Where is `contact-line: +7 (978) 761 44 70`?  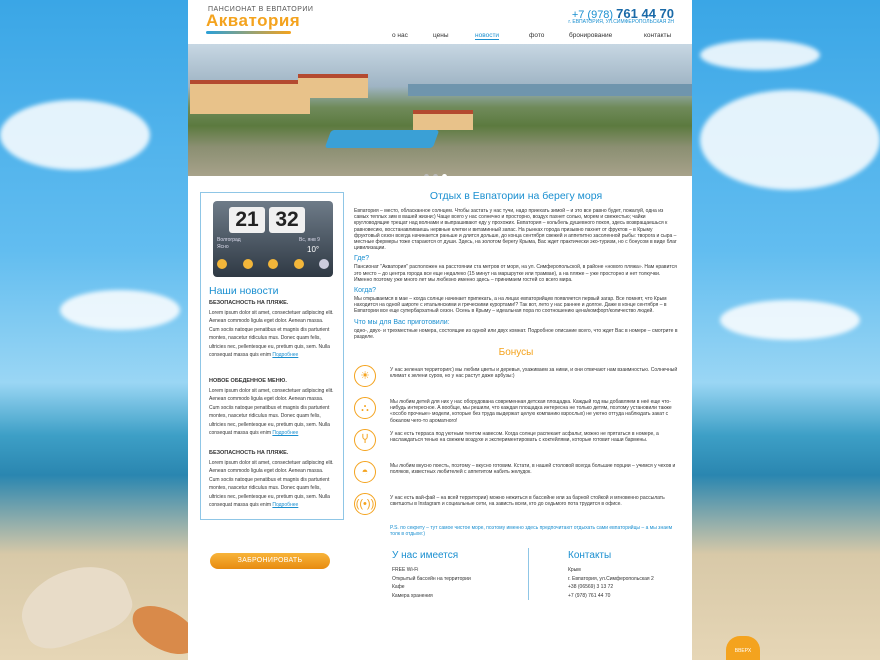
contact-line: +7 (978) 761 44 70 is located at coordinates (611, 596).